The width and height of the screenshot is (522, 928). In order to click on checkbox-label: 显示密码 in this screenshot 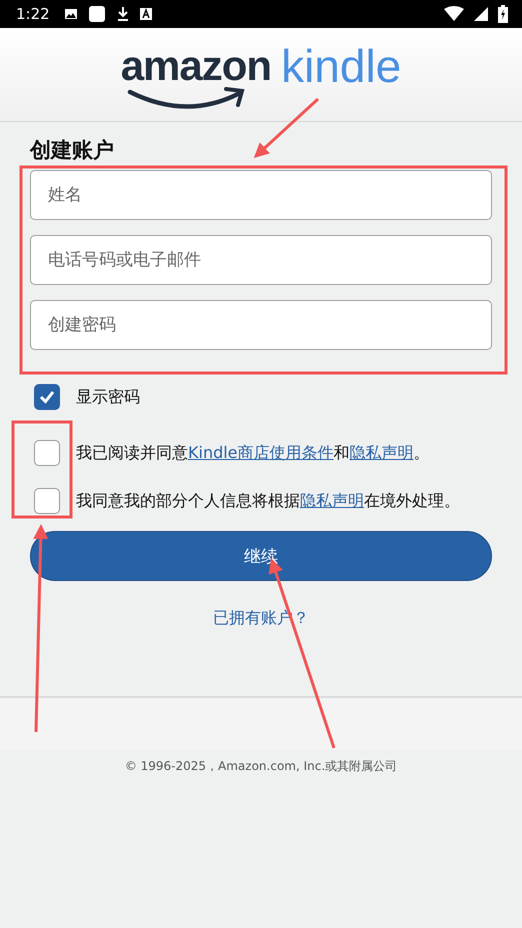, I will do `click(108, 397)`.